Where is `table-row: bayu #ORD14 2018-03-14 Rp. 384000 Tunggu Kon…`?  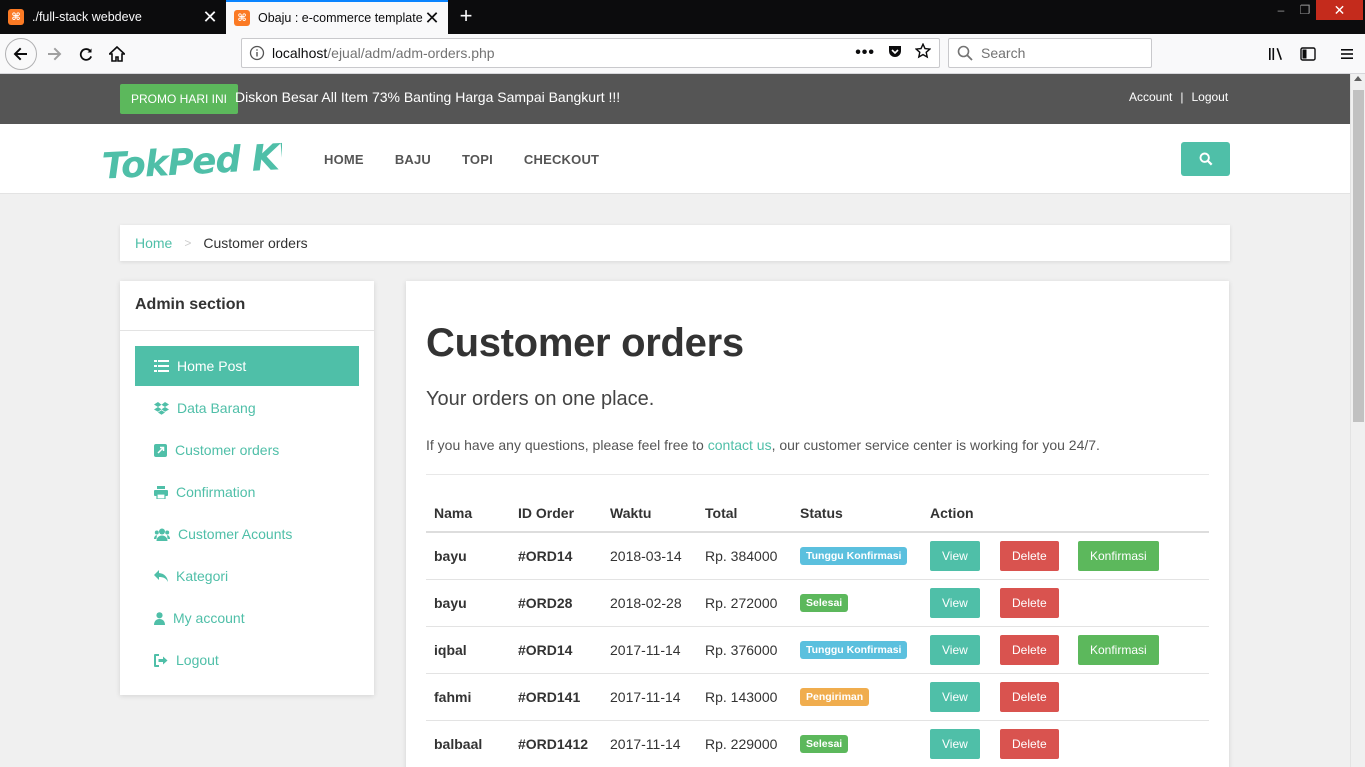
table-row: bayu #ORD14 2018-03-14 Rp. 384000 Tunggu Kon… is located at coordinates (817, 555).